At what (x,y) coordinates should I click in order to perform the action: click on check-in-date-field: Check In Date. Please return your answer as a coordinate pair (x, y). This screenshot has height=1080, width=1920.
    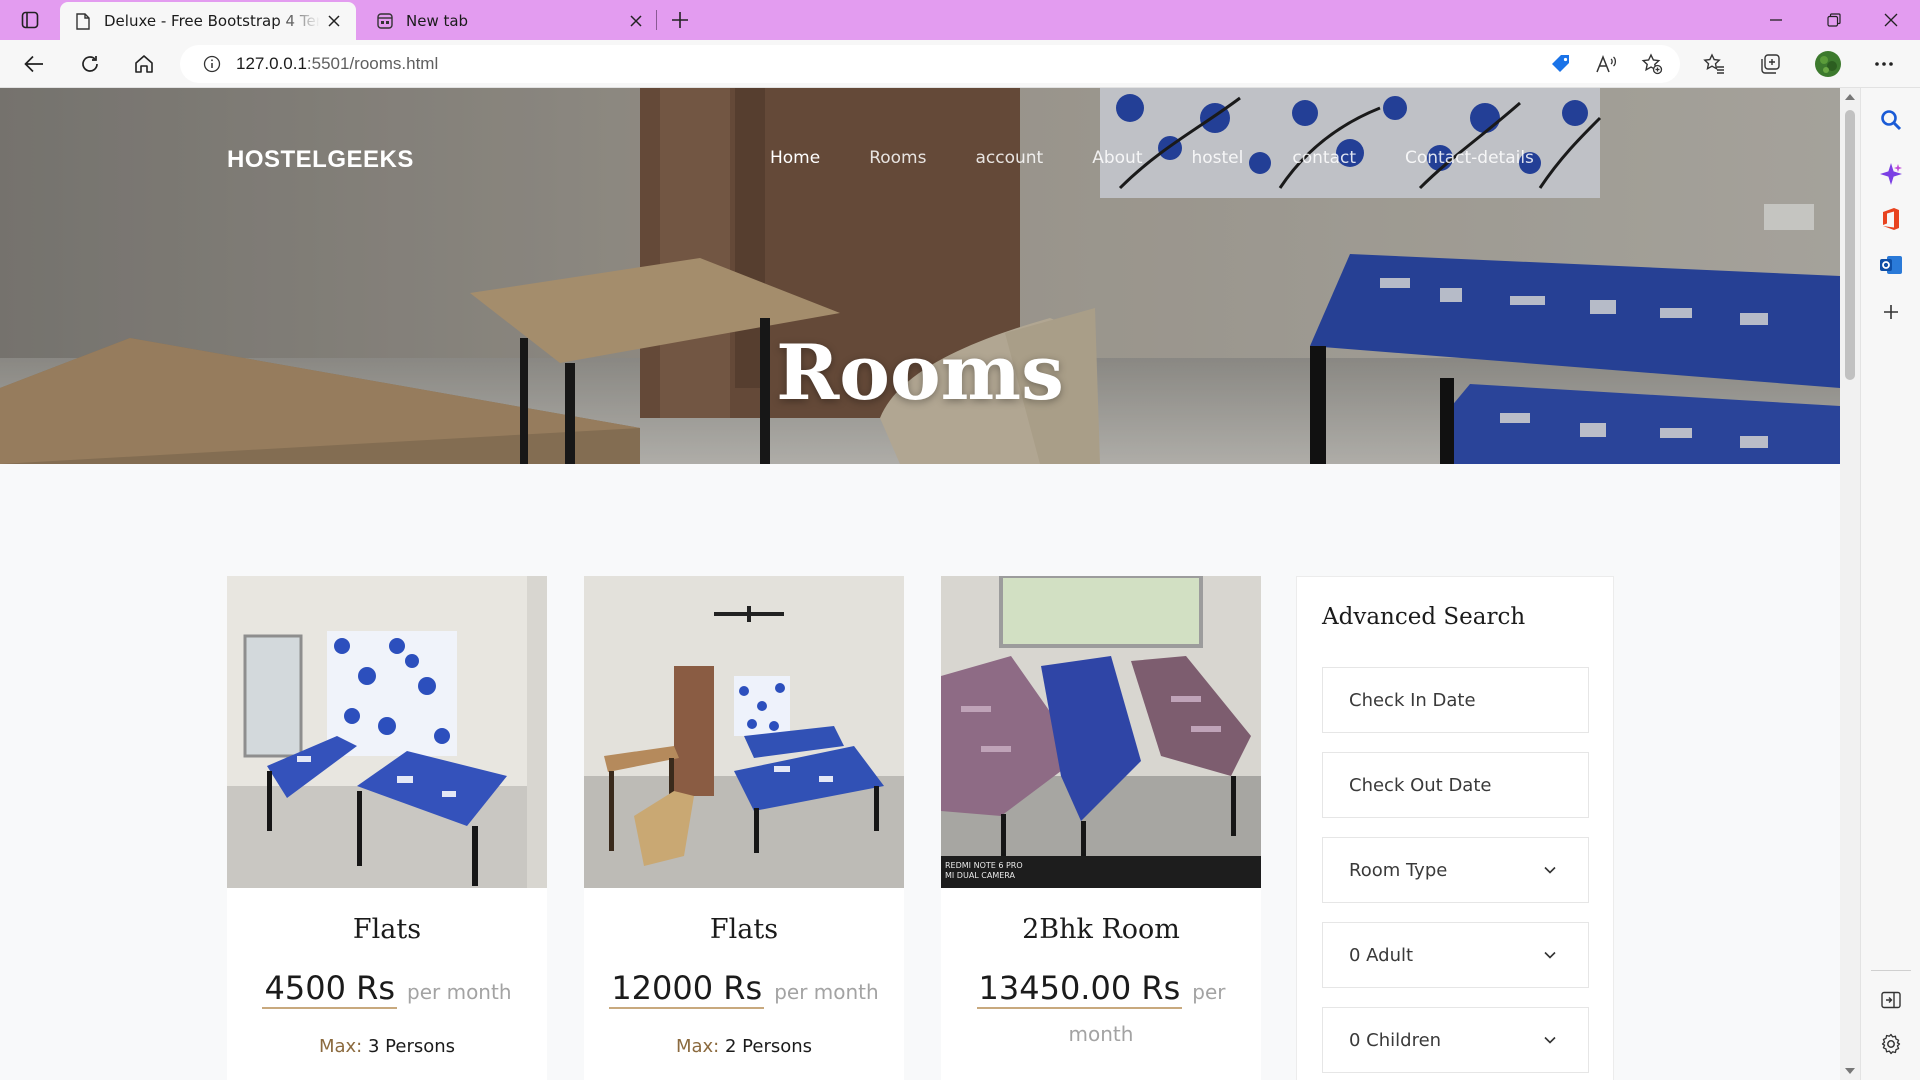
    Looking at the image, I should click on (1455, 700).